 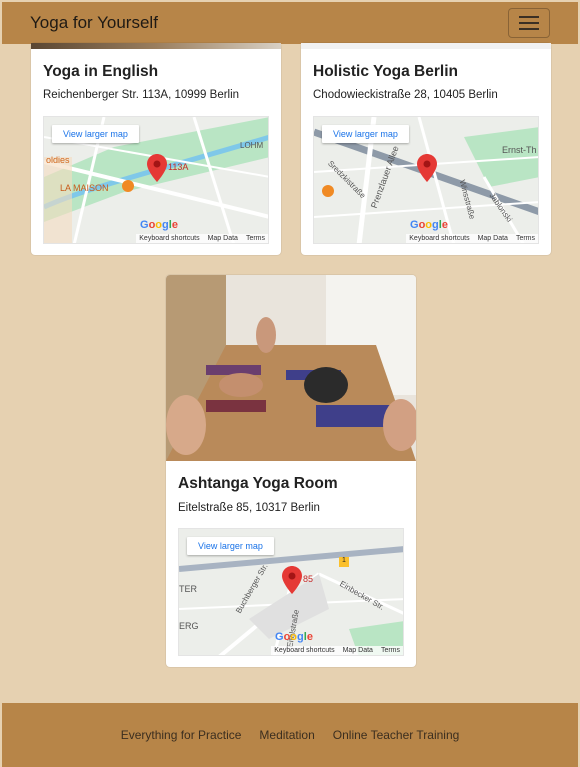 What do you see at coordinates (258, 483) in the screenshot?
I see `card-title: Ashtanga Yoga Room` at bounding box center [258, 483].